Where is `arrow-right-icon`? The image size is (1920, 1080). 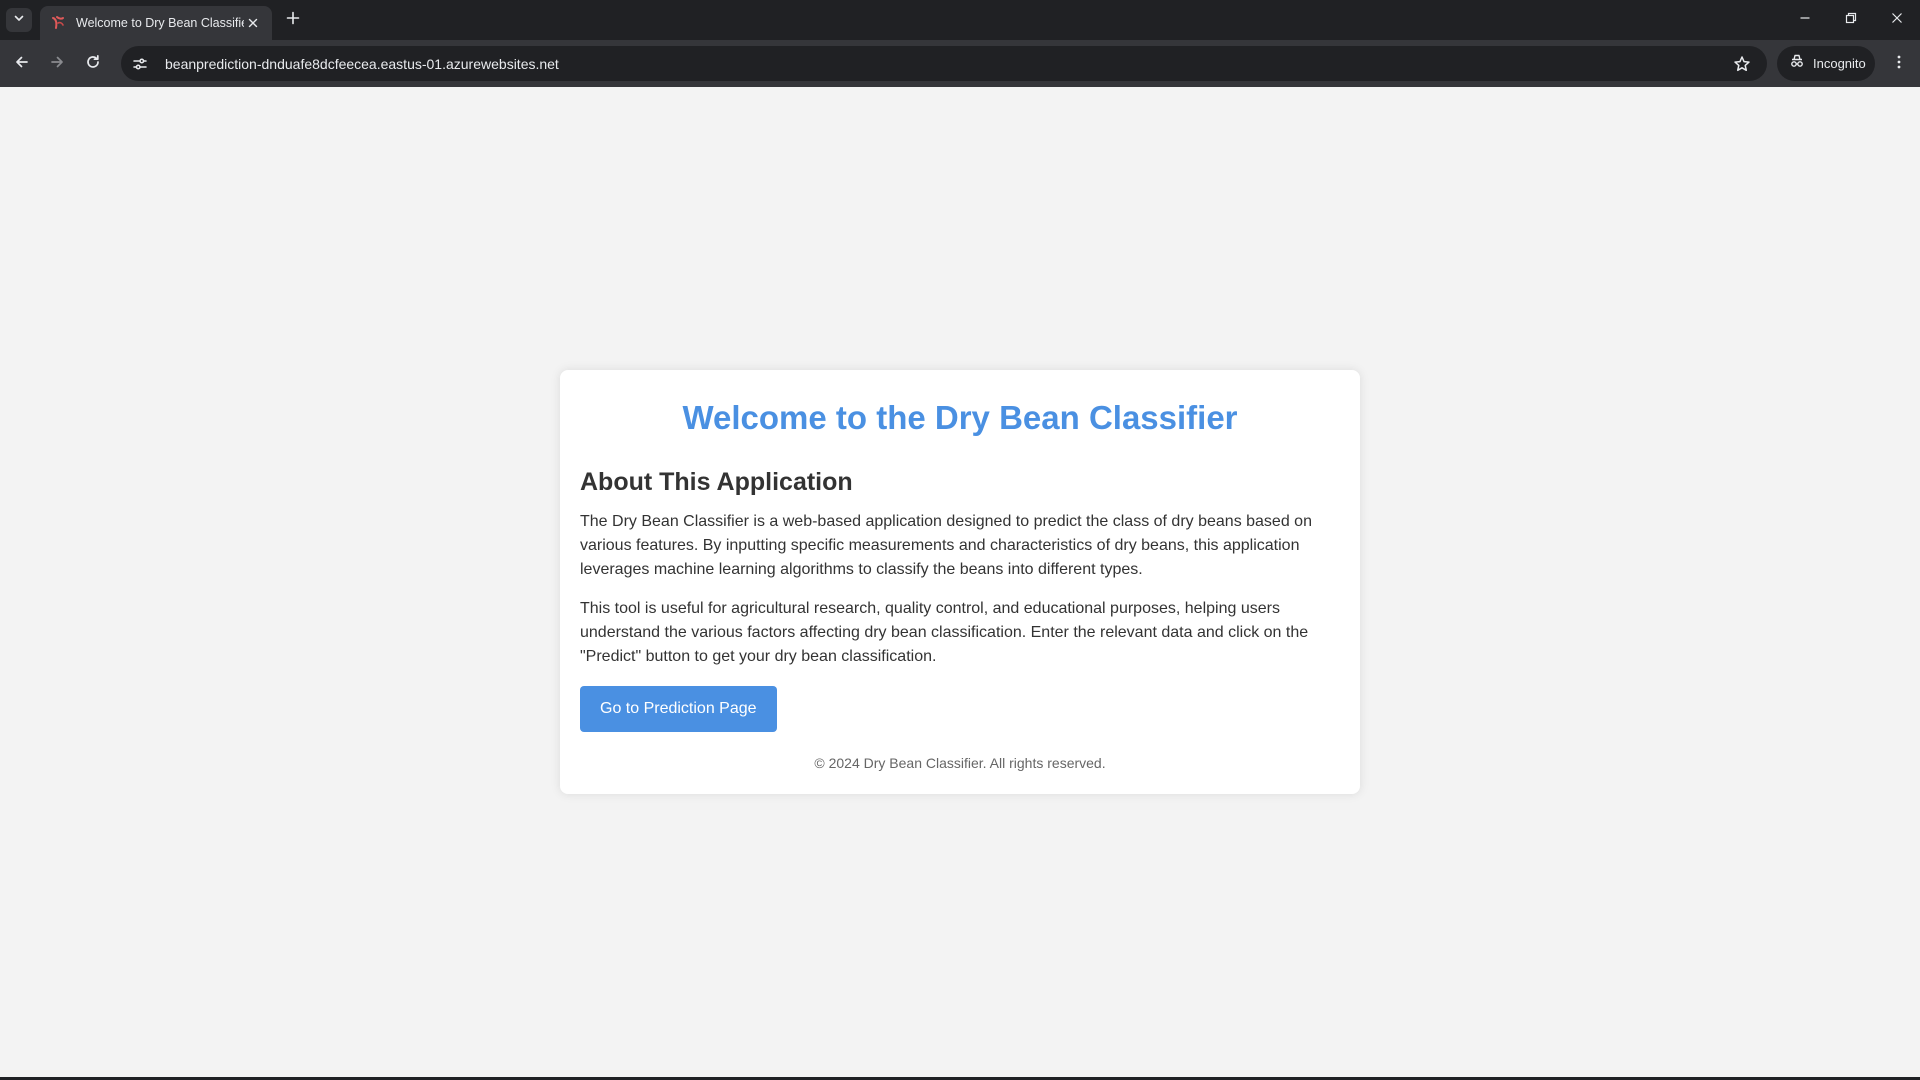
arrow-right-icon is located at coordinates (57, 64).